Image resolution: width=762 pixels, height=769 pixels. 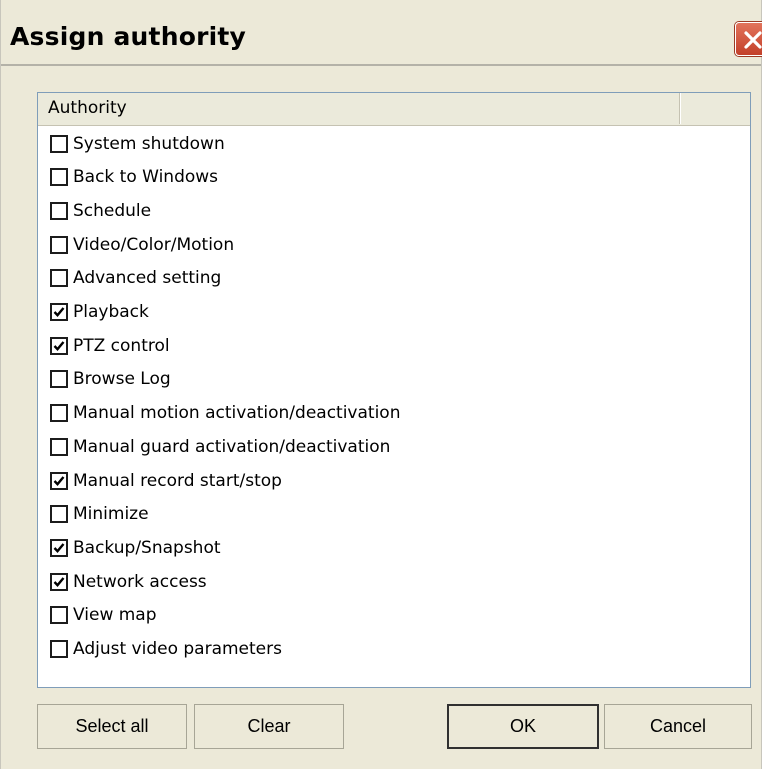 I want to click on authority-item-label: Browse Log, so click(x=122, y=379).